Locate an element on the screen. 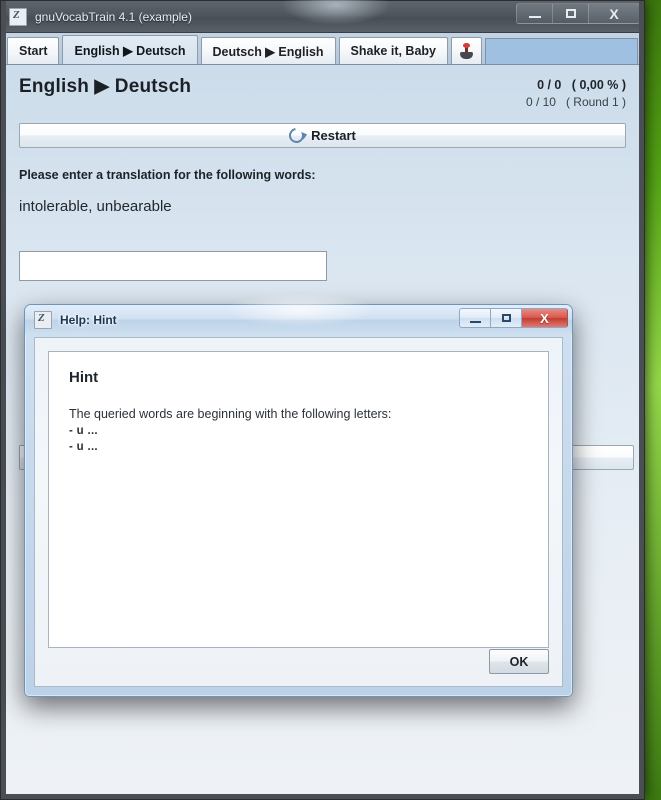 The height and width of the screenshot is (800, 661). answer-input is located at coordinates (173, 266).